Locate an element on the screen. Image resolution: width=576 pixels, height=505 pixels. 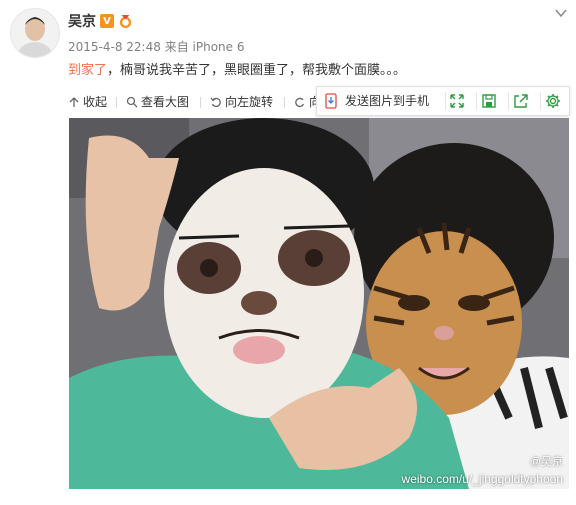
settings-button is located at coordinates (553, 101).